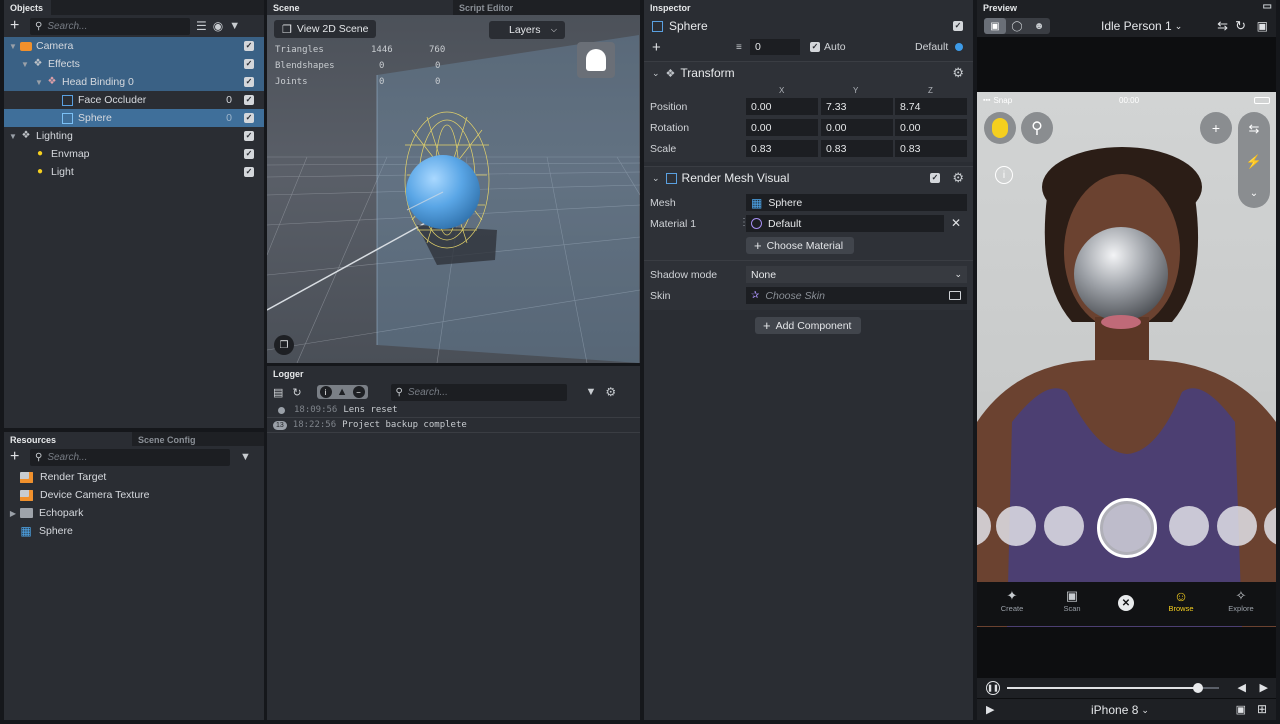 The width and height of the screenshot is (1280, 724). Describe the element at coordinates (134, 46) in the screenshot. I see `tree-item-camera: ▼ Camera ✓` at that location.